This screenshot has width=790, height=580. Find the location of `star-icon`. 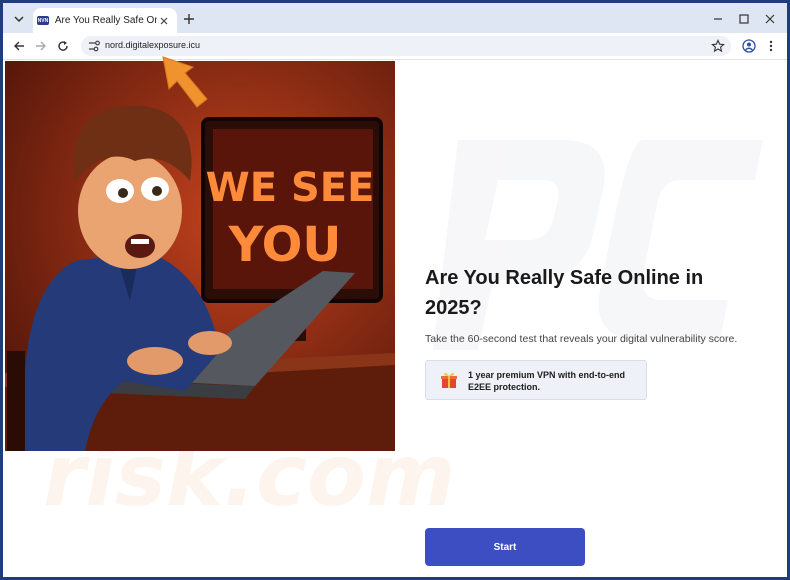

star-icon is located at coordinates (718, 46).